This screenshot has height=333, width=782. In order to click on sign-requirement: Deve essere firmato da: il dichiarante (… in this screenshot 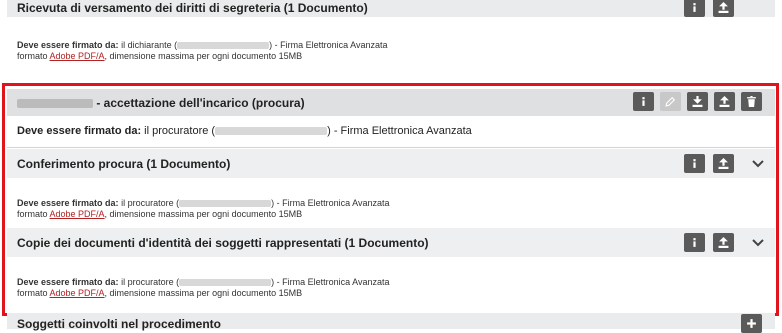, I will do `click(202, 45)`.